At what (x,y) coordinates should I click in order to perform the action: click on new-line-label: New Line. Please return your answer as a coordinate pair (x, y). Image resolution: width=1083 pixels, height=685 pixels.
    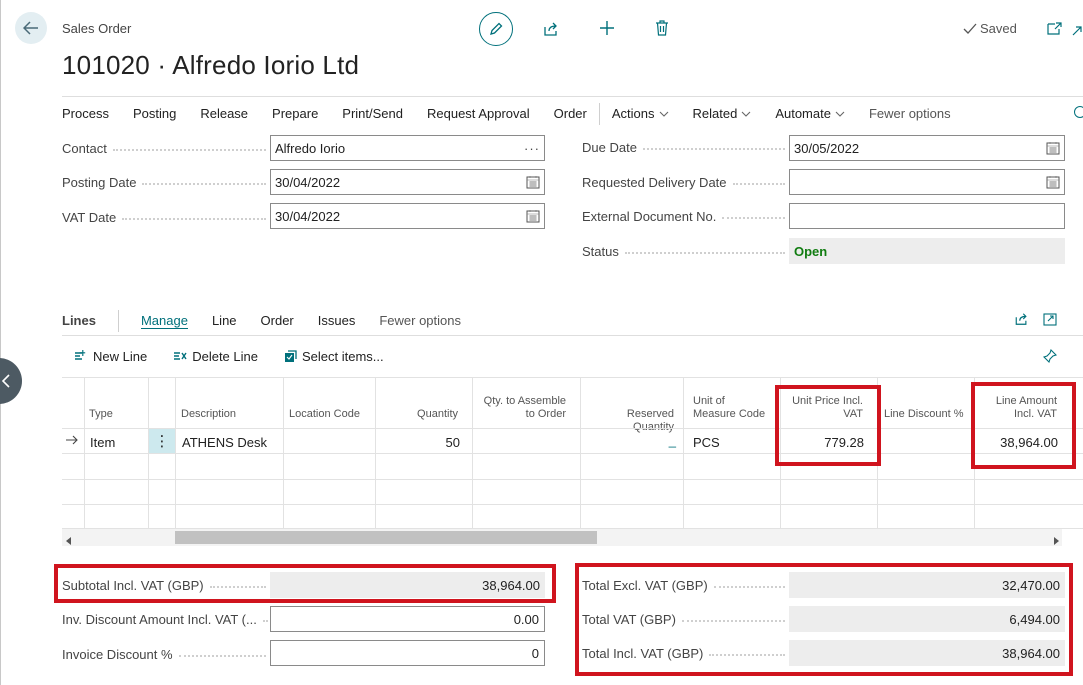
    Looking at the image, I should click on (120, 356).